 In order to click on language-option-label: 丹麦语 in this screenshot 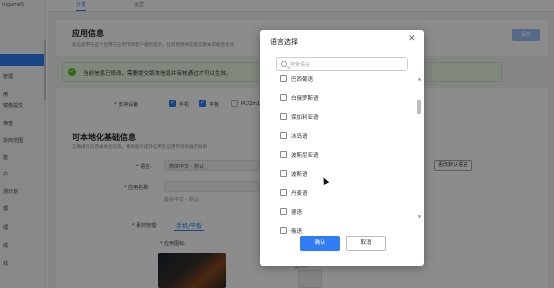, I will do `click(299, 194)`.